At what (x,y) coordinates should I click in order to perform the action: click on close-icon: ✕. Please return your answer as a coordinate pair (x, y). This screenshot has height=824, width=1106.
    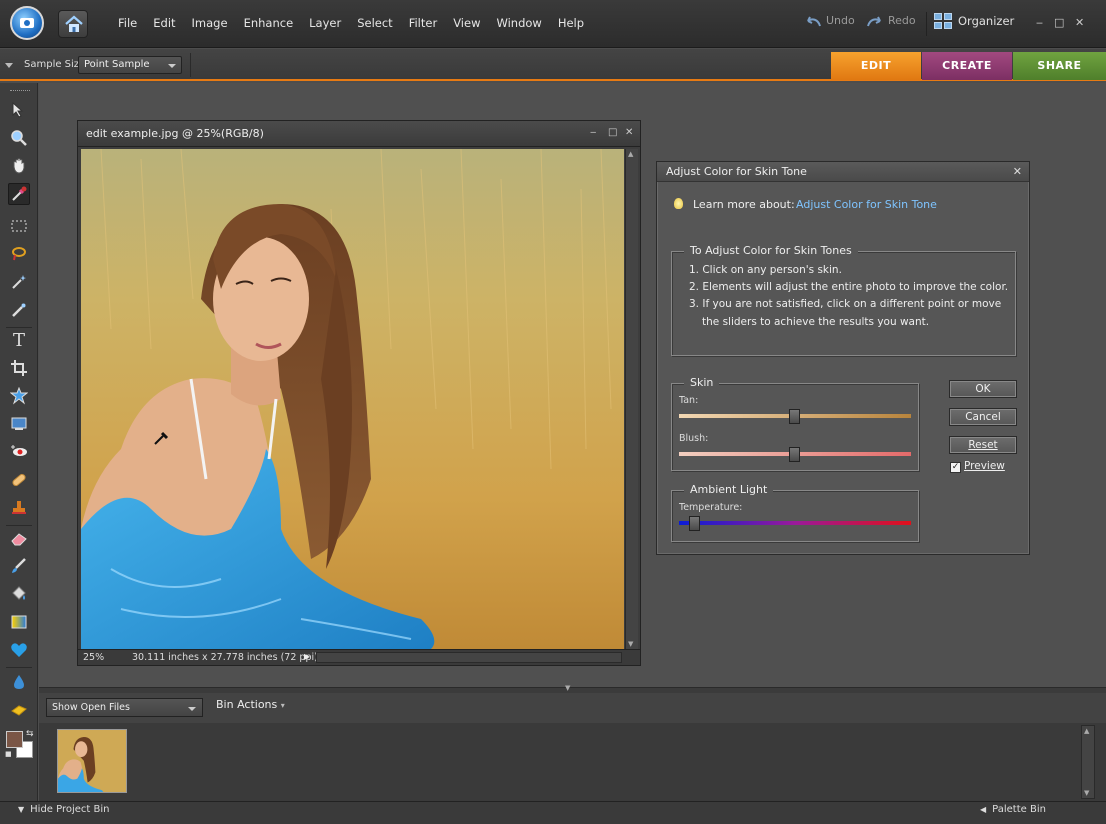
    Looking at the image, I should click on (1079, 22).